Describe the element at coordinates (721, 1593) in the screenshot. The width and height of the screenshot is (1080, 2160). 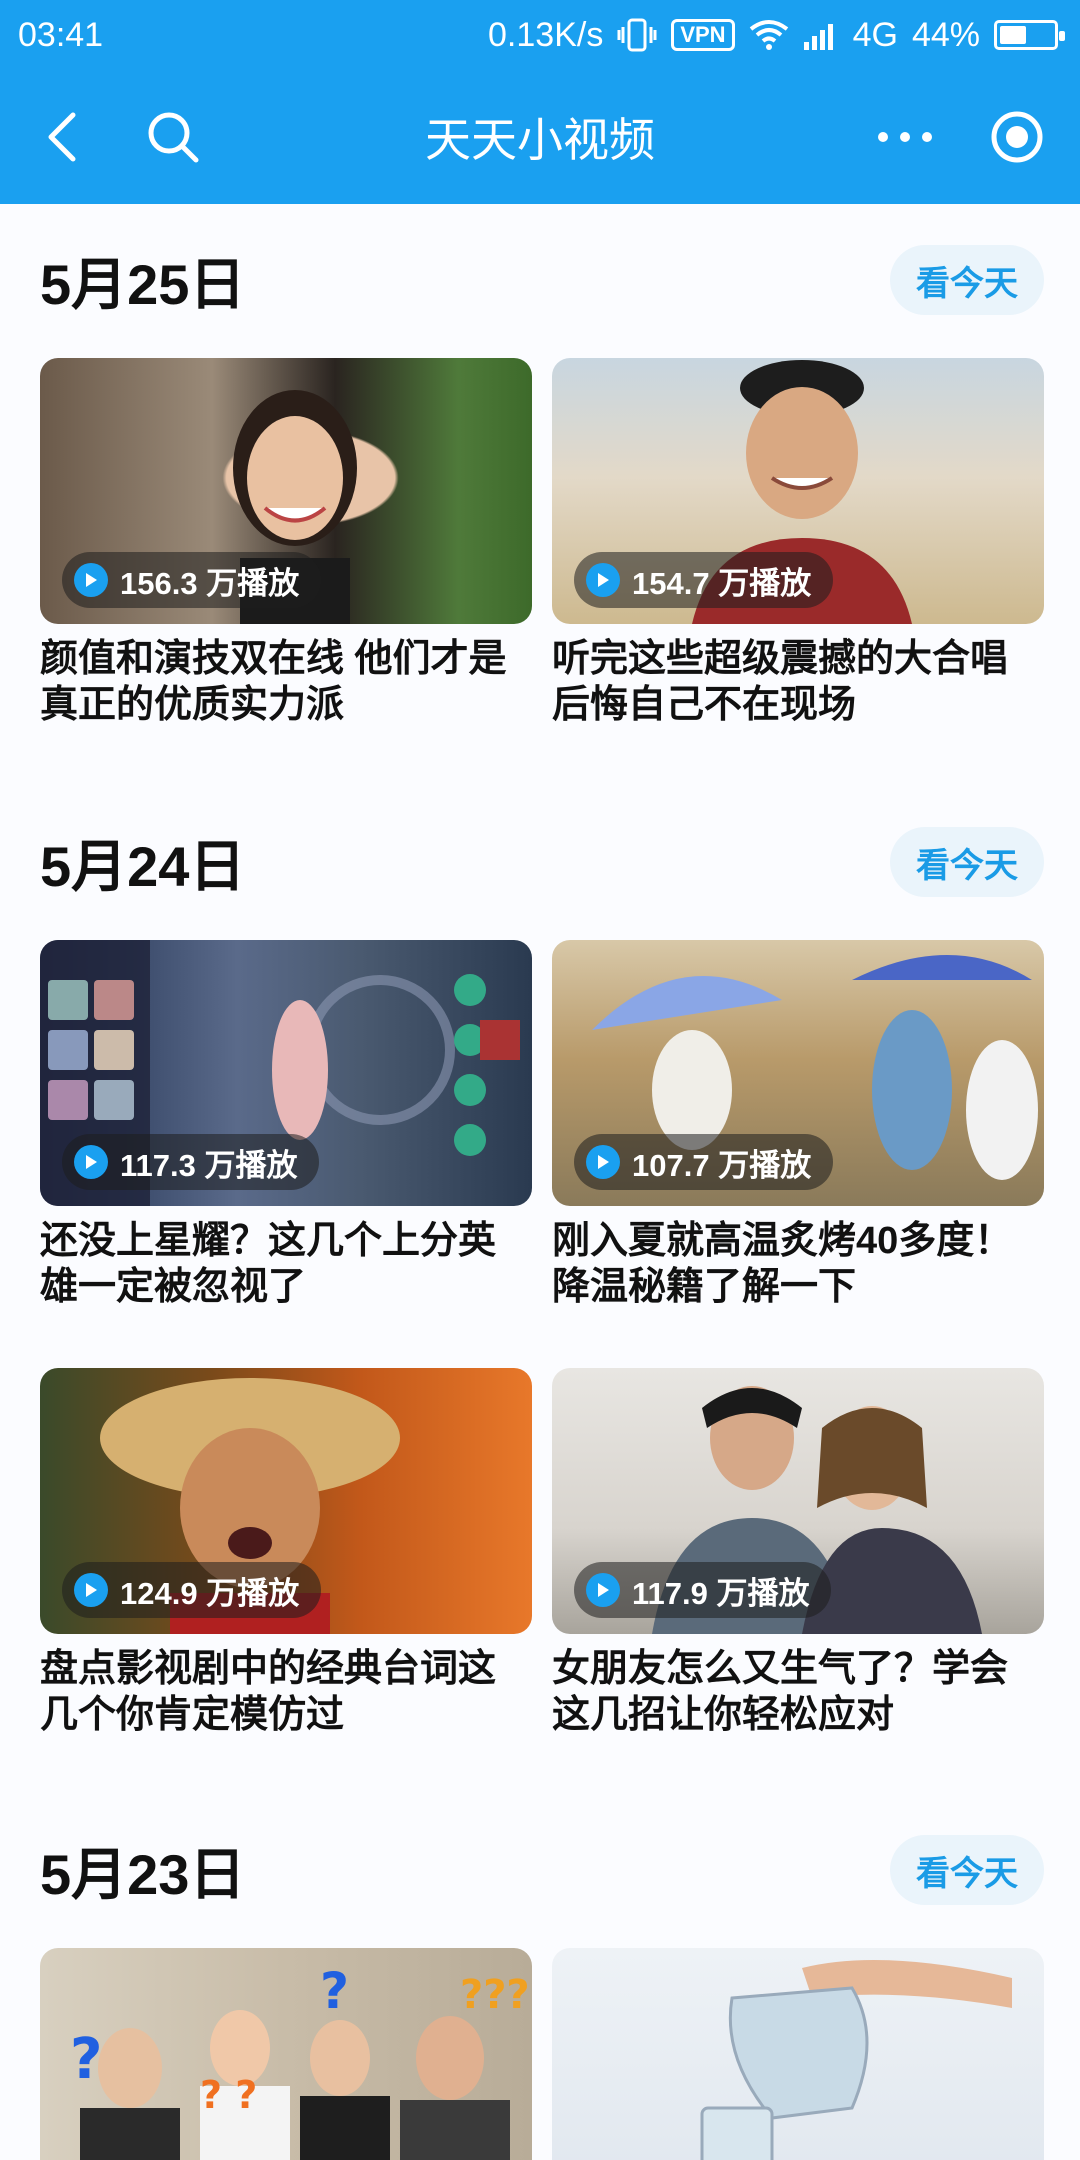
I see `play-count: 117.9 万播放` at that location.